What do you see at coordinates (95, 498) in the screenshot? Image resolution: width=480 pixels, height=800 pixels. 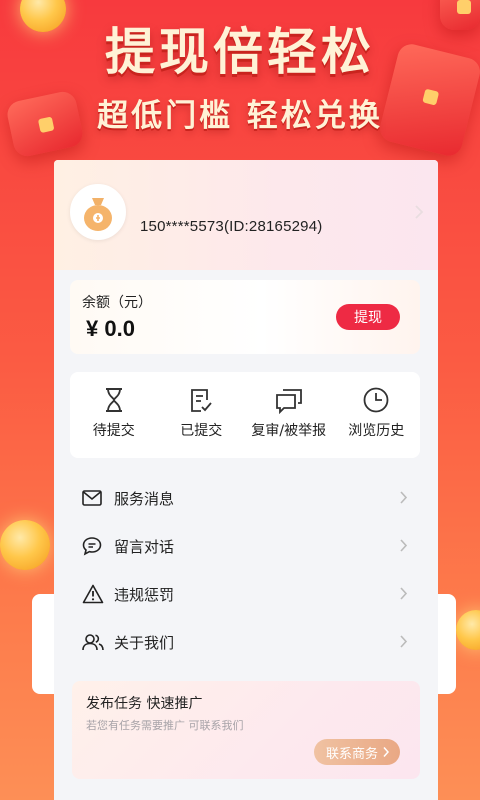 I see `mail-icon` at bounding box center [95, 498].